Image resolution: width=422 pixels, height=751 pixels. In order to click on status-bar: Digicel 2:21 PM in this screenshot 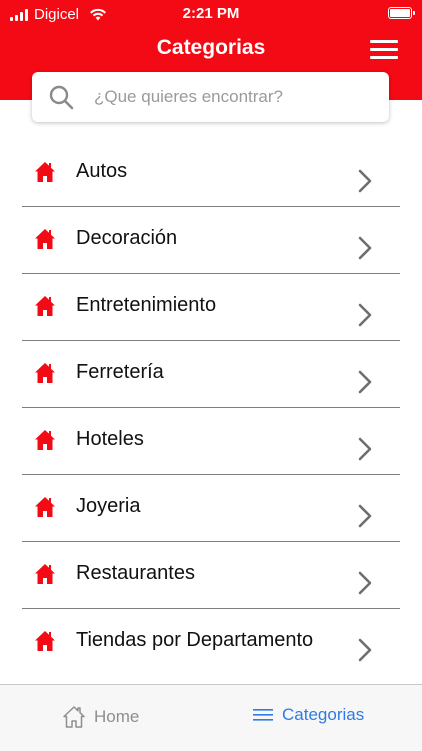, I will do `click(211, 15)`.